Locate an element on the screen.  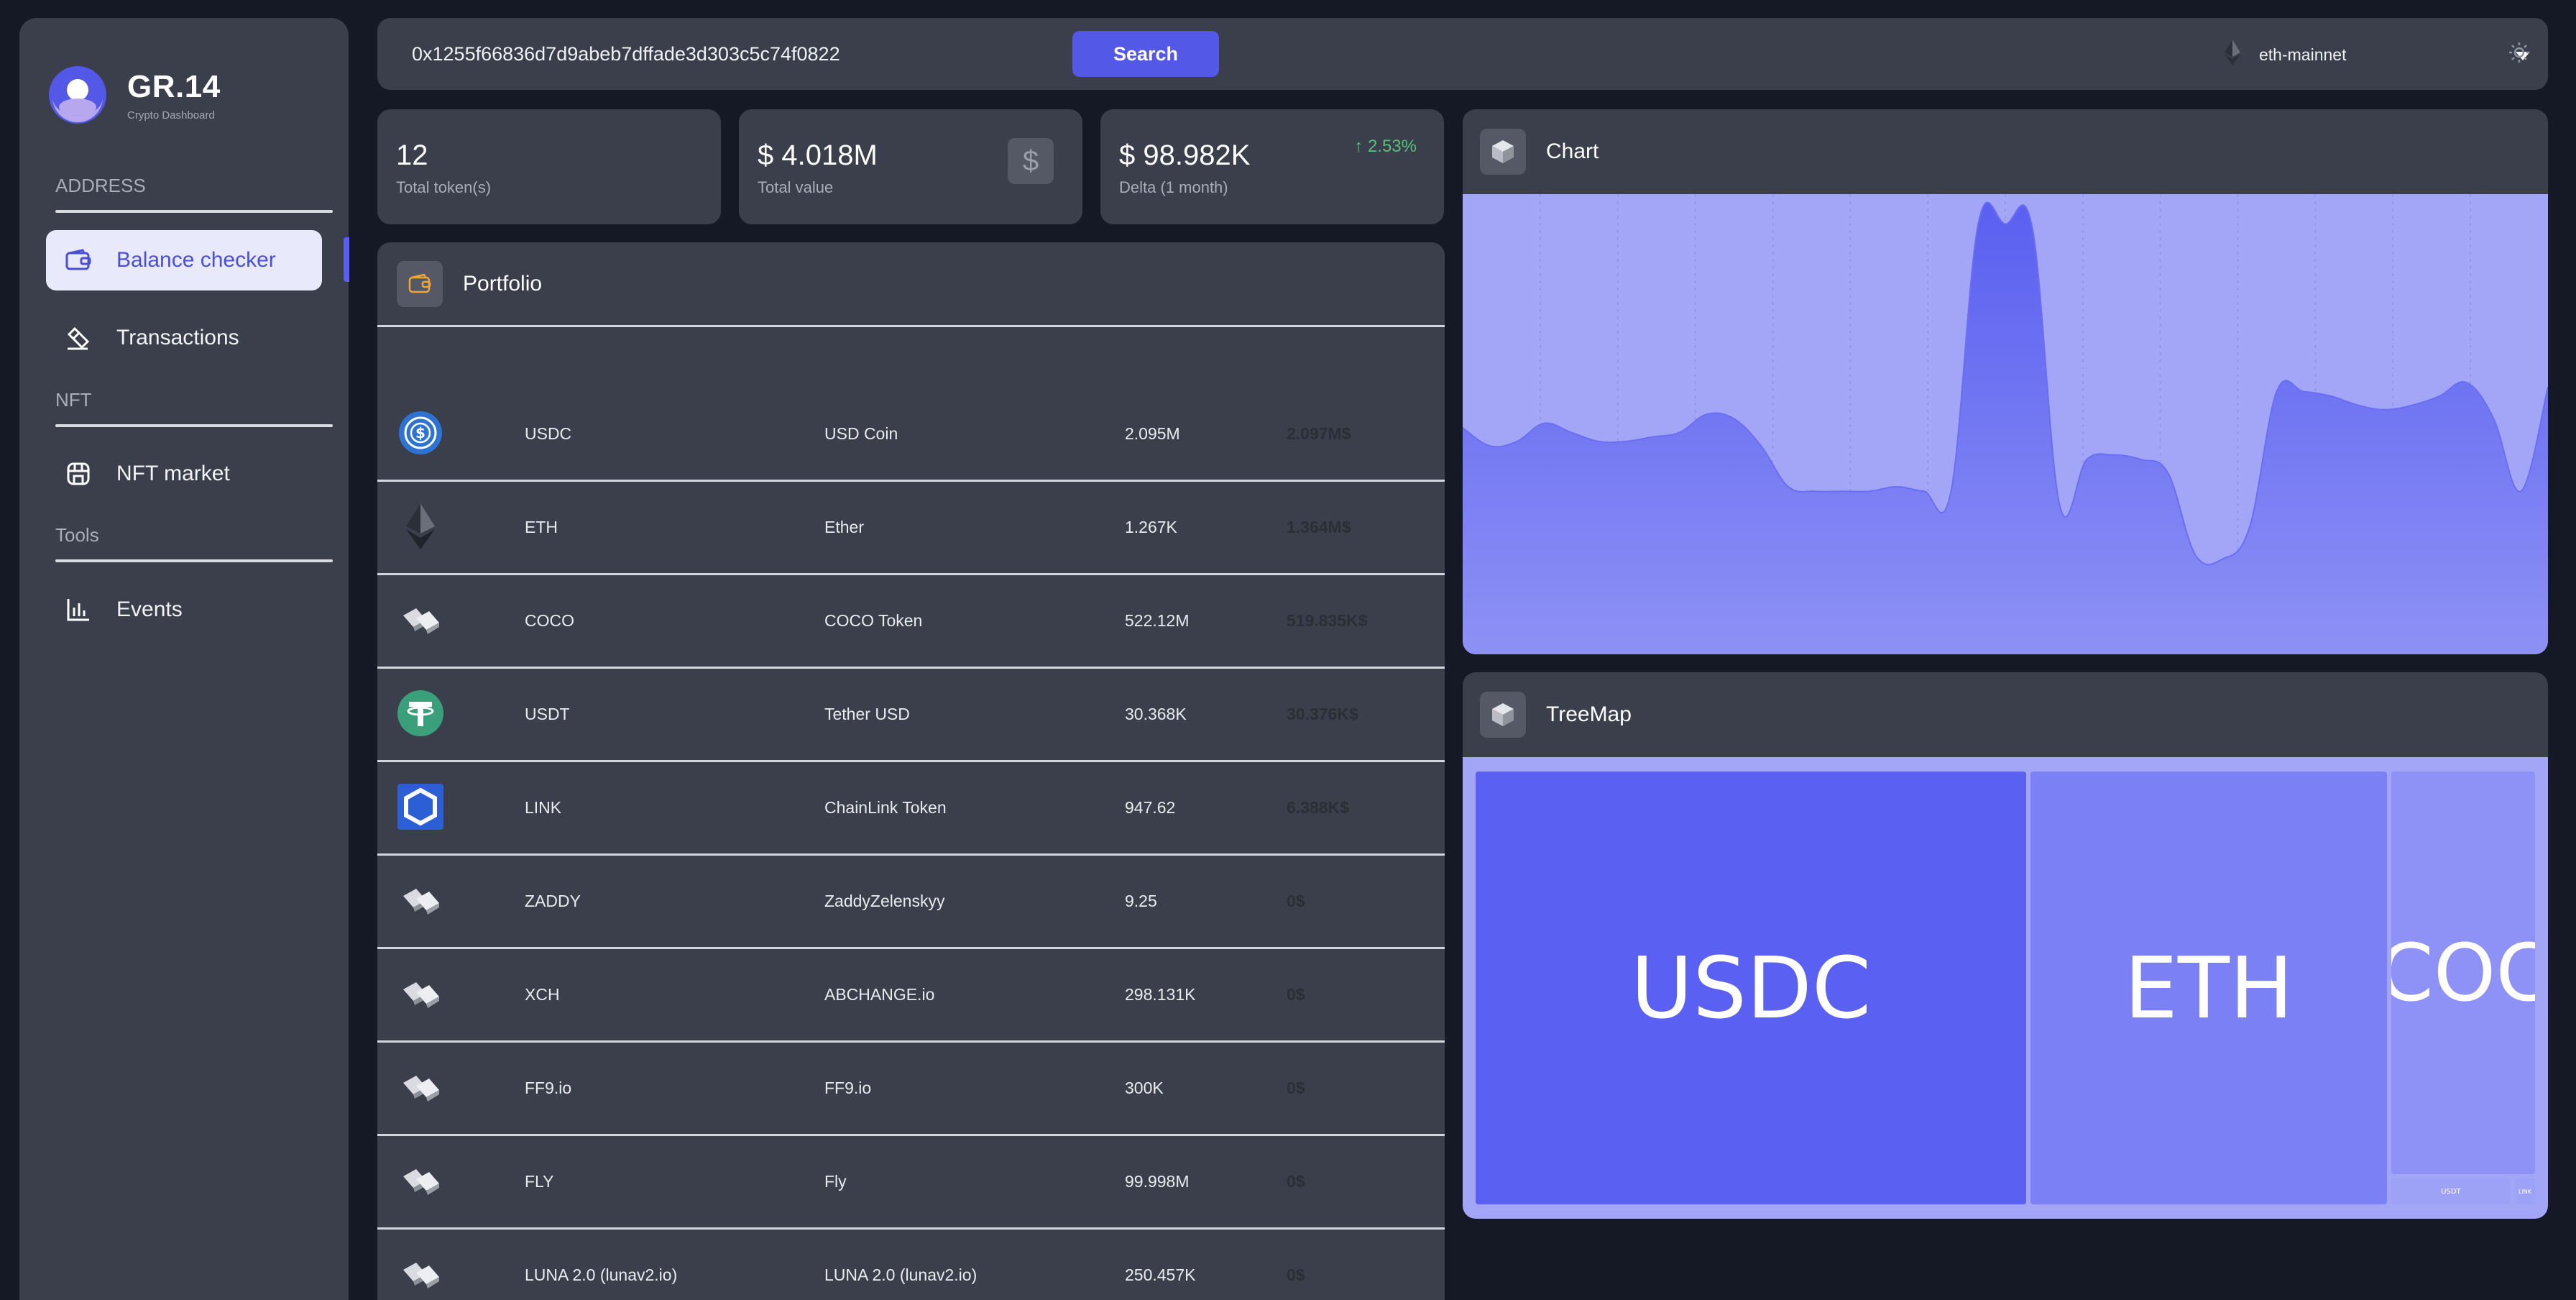
token-name: Fly is located at coordinates (835, 1181).